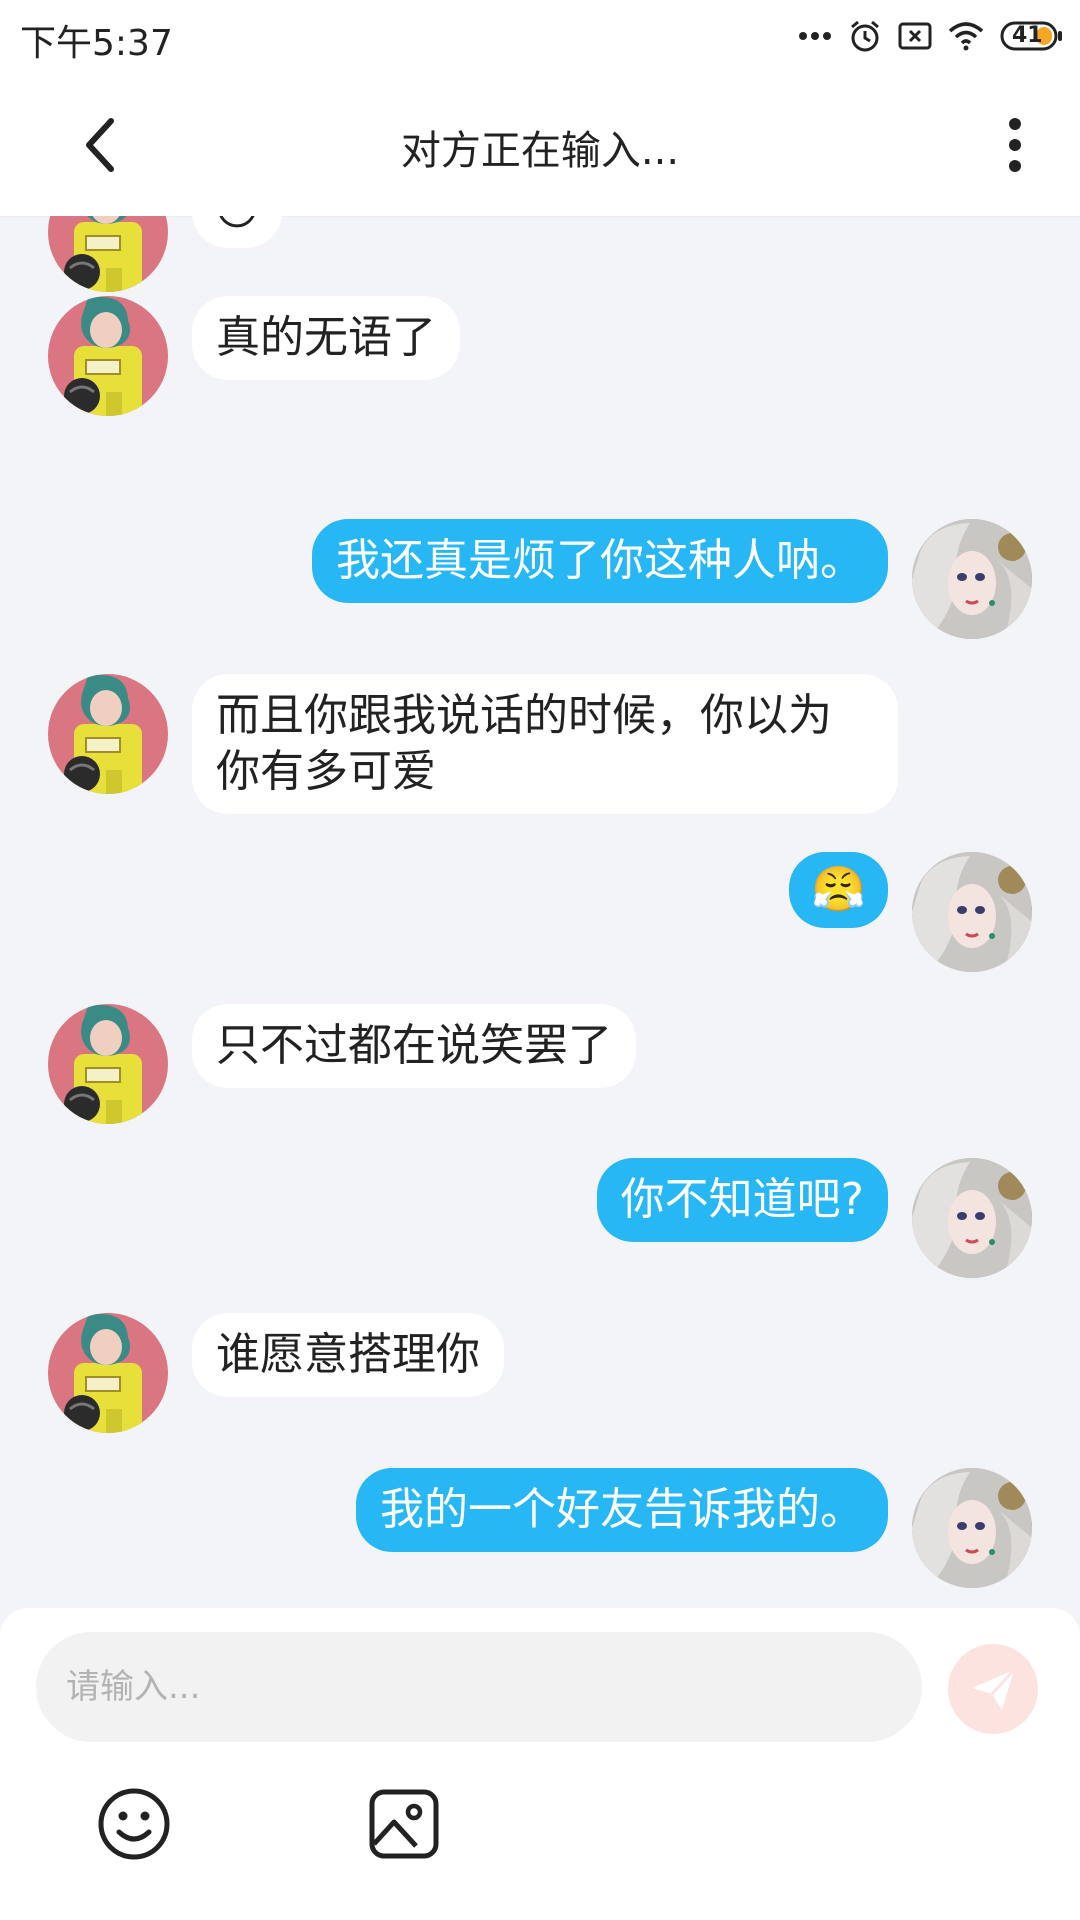 Image resolution: width=1080 pixels, height=1920 pixels. What do you see at coordinates (815, 36) in the screenshot?
I see `more-dots-icon` at bounding box center [815, 36].